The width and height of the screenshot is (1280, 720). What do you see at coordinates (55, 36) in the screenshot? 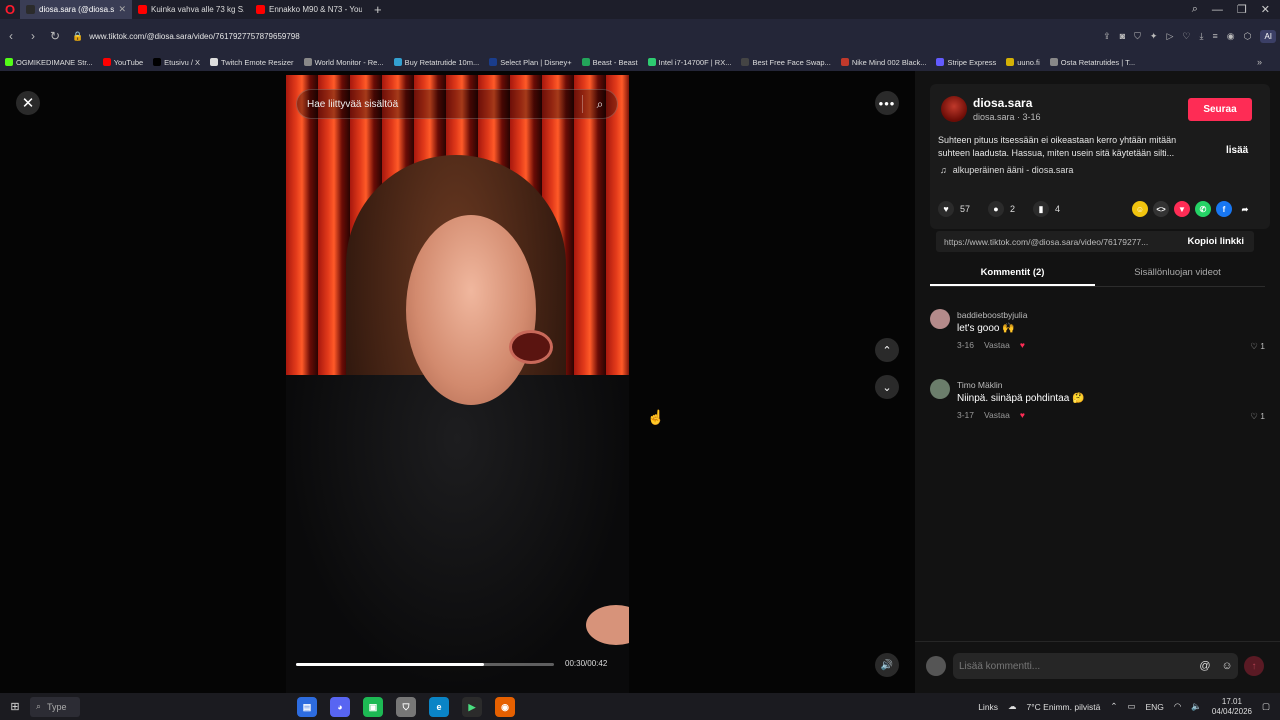
I see `reload-icon: ↻` at bounding box center [55, 36].